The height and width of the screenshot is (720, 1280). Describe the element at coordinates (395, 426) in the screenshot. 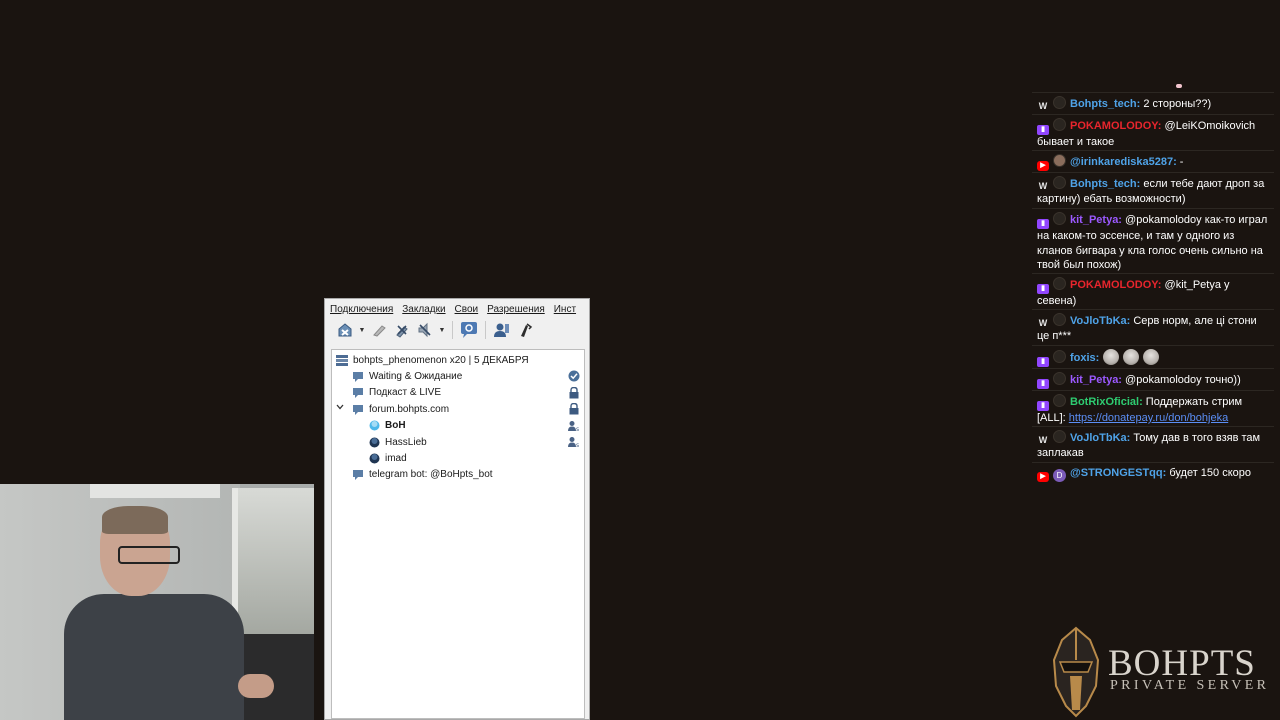

I see `user-name: BoH` at that location.